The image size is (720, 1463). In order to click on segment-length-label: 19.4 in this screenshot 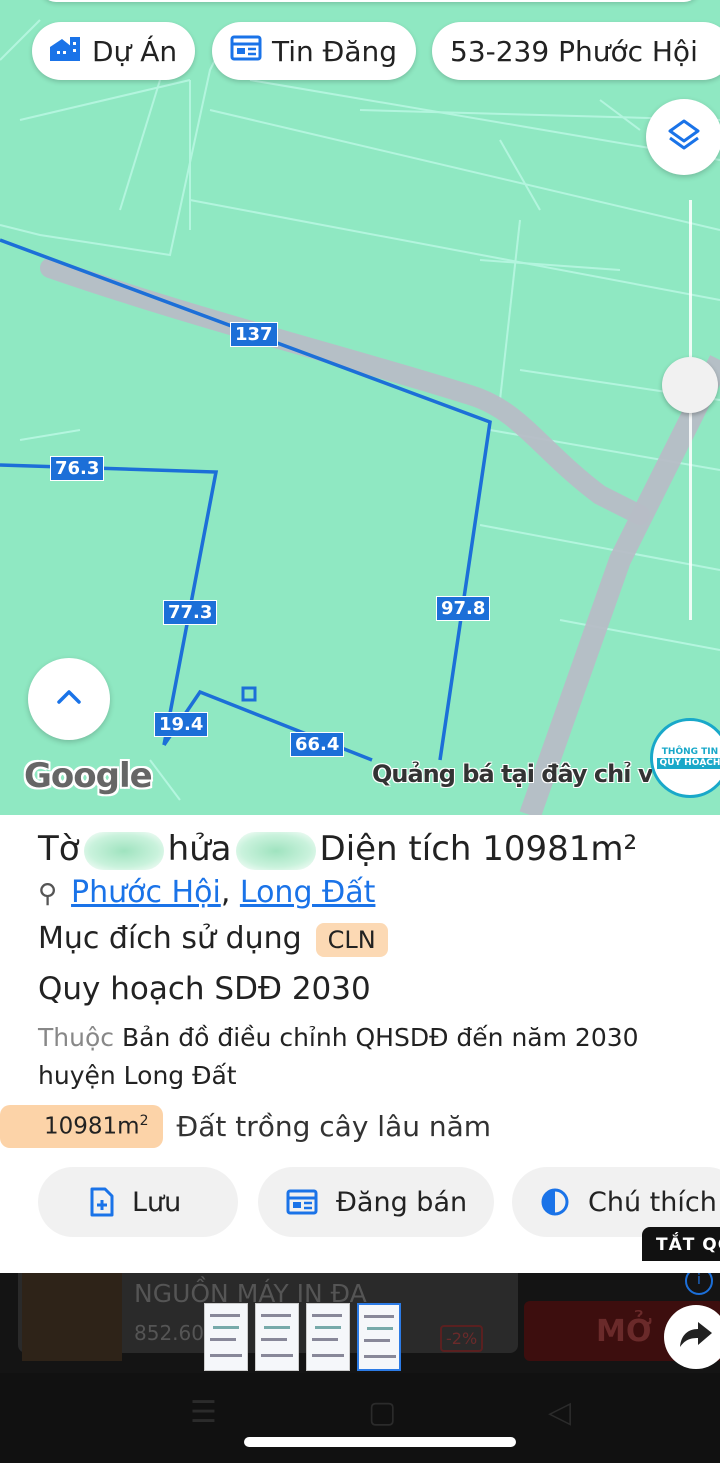, I will do `click(181, 724)`.